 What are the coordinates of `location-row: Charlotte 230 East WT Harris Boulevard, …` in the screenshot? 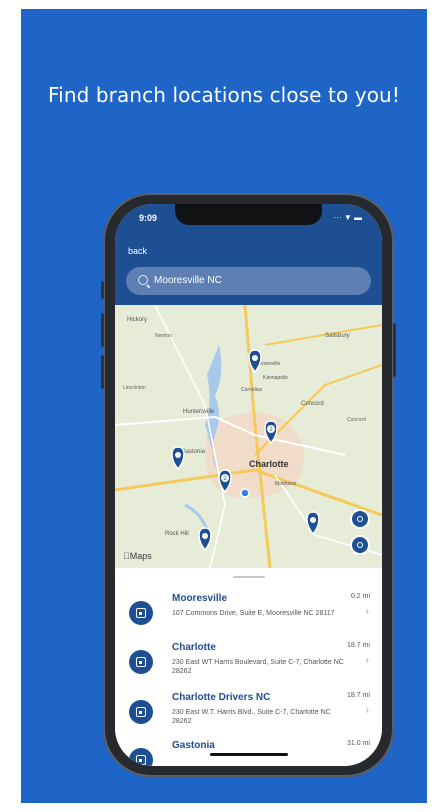 It's located at (248, 664).